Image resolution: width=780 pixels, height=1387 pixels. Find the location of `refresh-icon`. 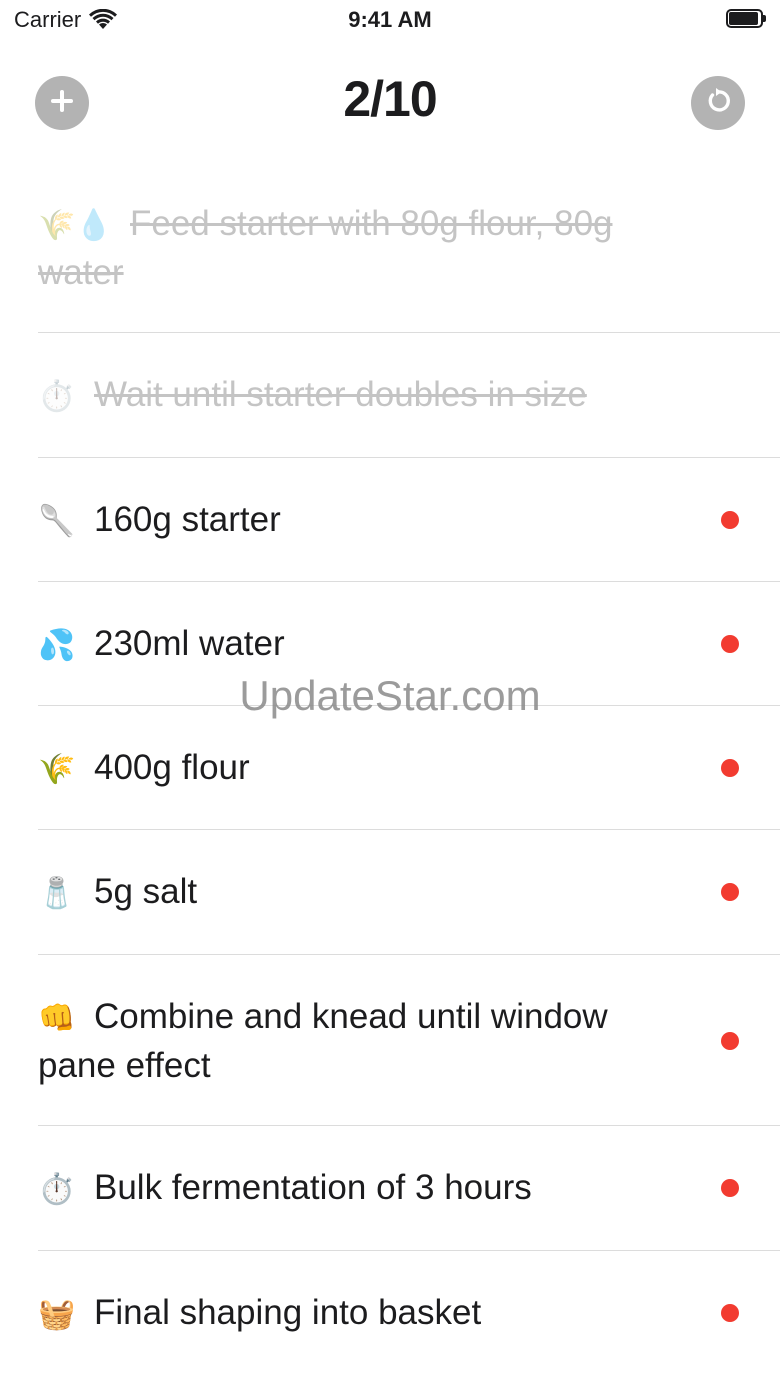

refresh-icon is located at coordinates (718, 103).